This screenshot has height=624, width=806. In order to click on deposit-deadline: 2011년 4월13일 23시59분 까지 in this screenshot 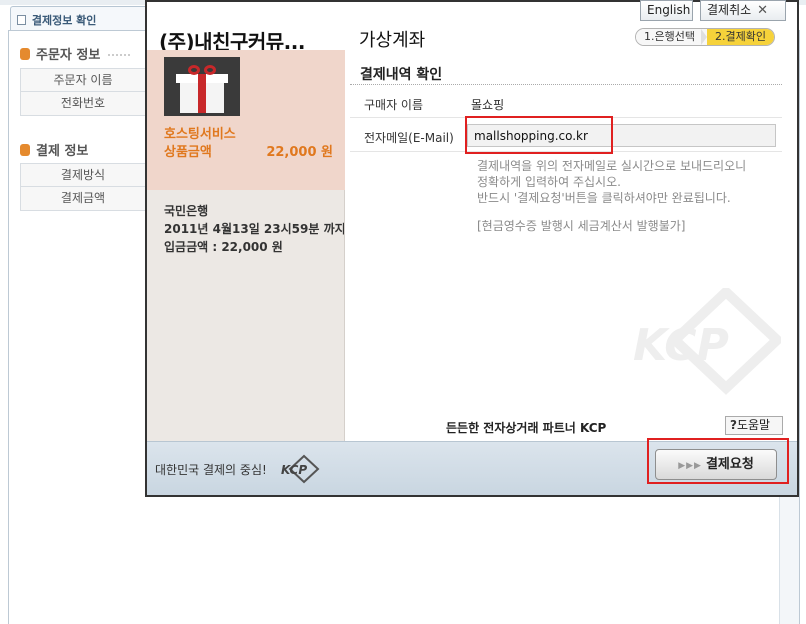, I will do `click(254, 229)`.